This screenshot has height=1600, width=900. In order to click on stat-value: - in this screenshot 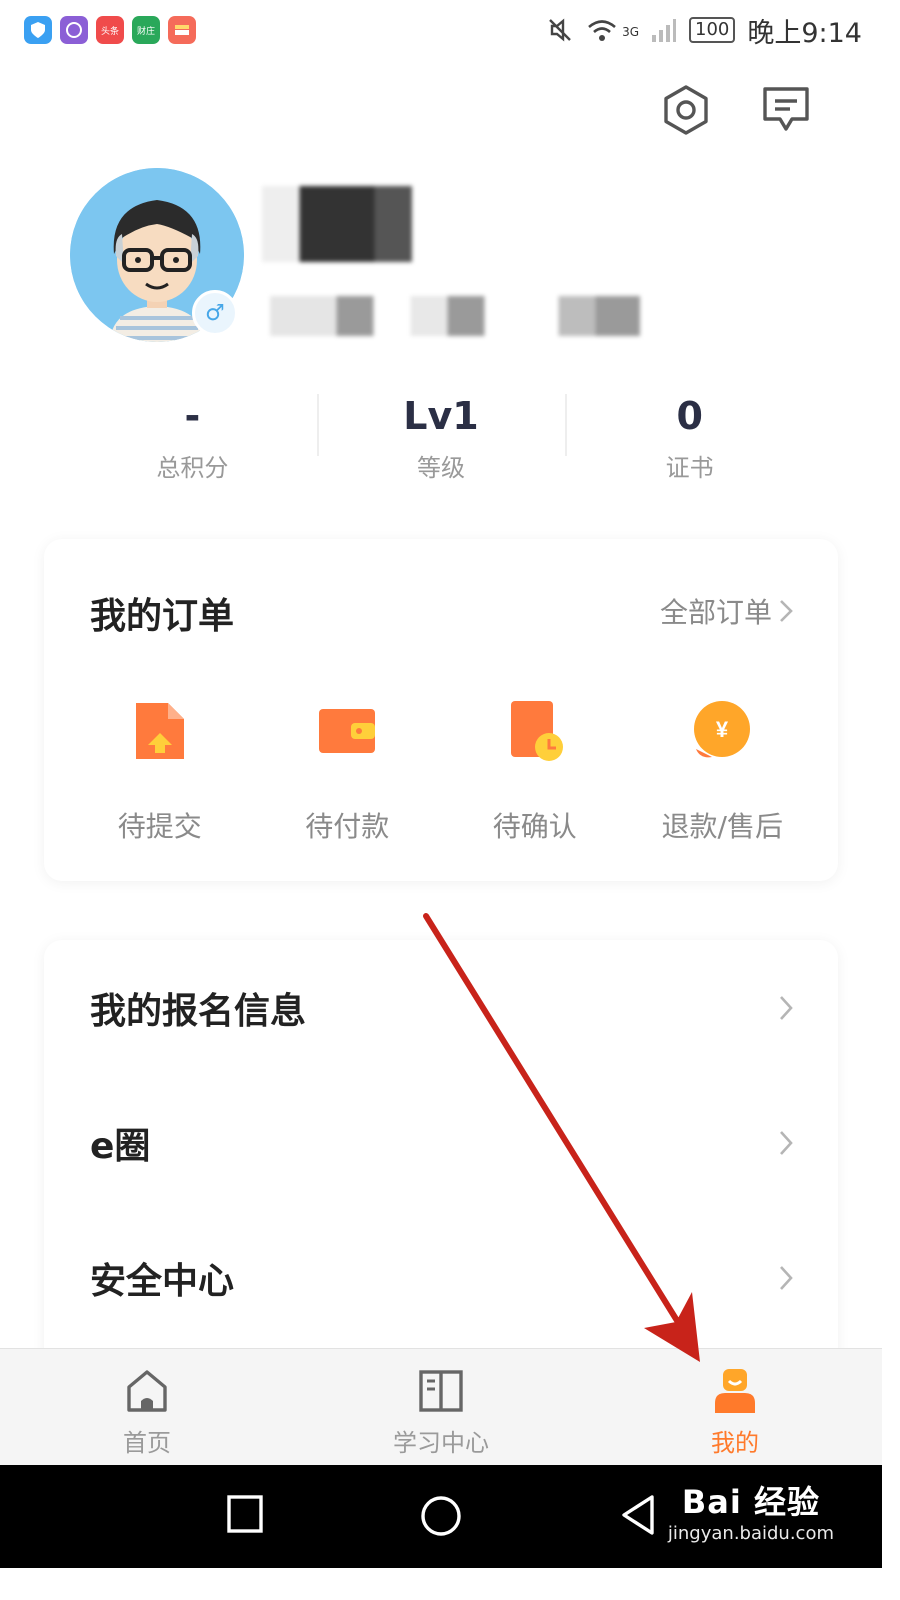, I will do `click(192, 416)`.